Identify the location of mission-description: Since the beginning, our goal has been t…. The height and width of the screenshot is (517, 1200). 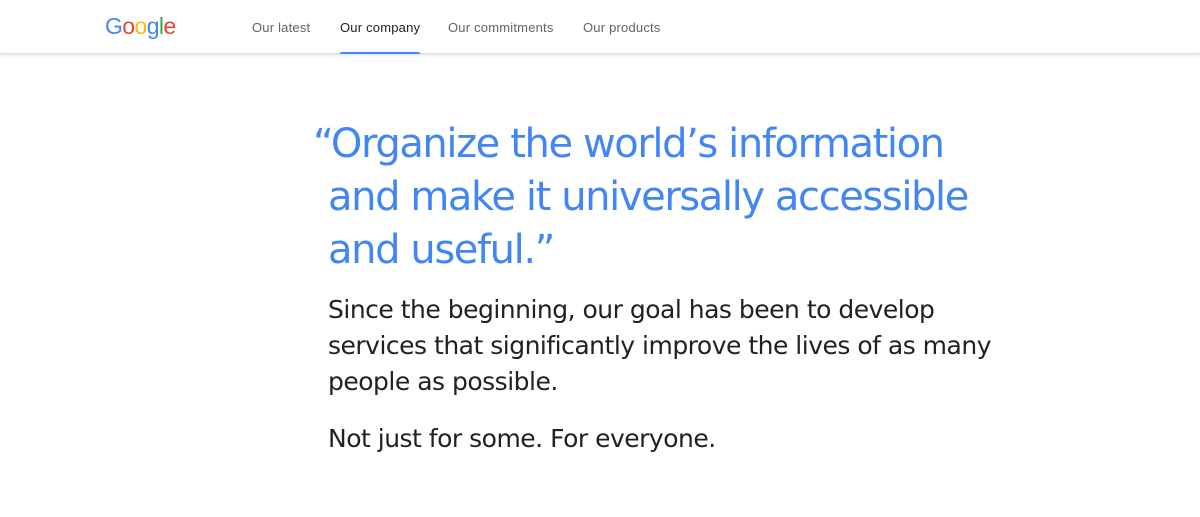
(708, 346).